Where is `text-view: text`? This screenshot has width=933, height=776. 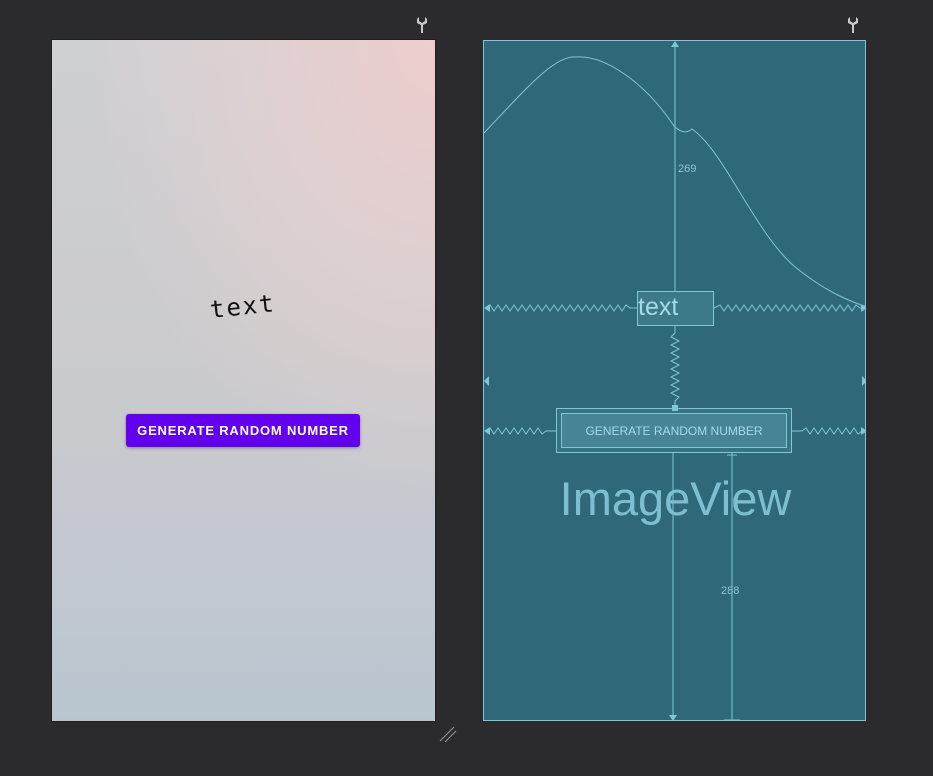 text-view: text is located at coordinates (250, 306).